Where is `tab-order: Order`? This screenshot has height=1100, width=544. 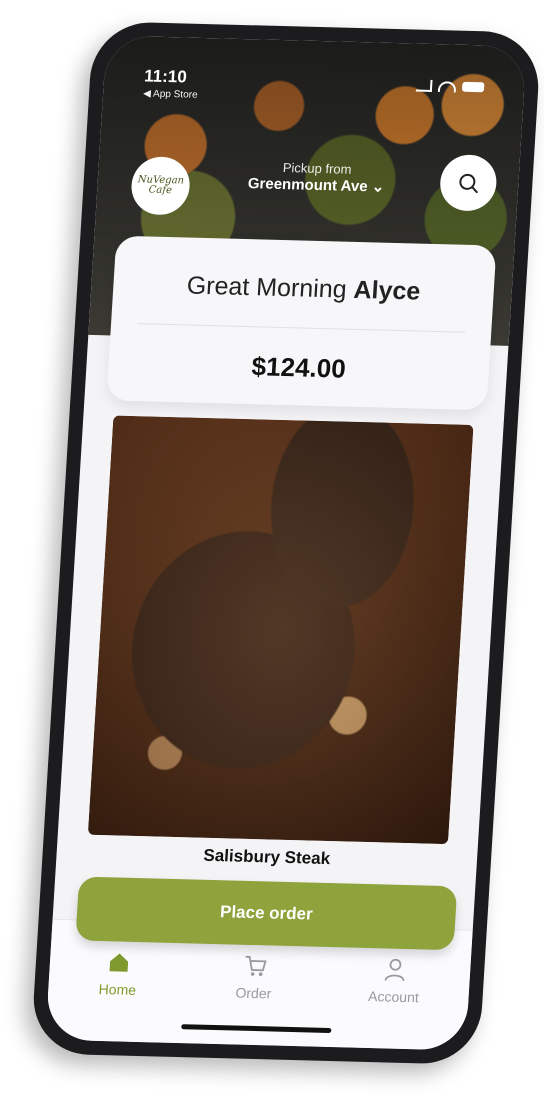 tab-order: Order is located at coordinates (254, 976).